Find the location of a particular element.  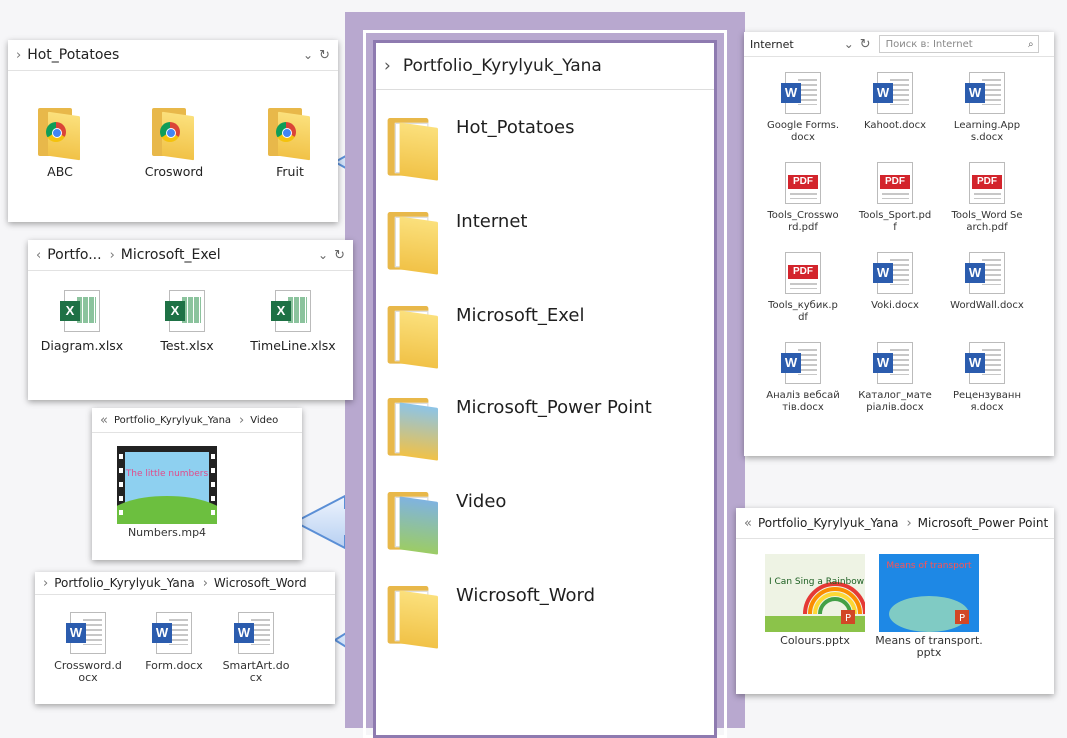

file-item: W Kahoot.docx is located at coordinates (895, 102).